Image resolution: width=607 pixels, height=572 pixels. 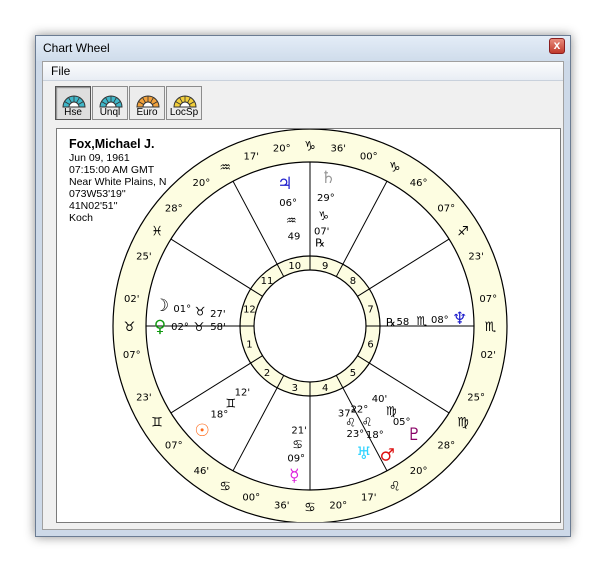 I want to click on planet-degree: 02°, so click(x=180, y=327).